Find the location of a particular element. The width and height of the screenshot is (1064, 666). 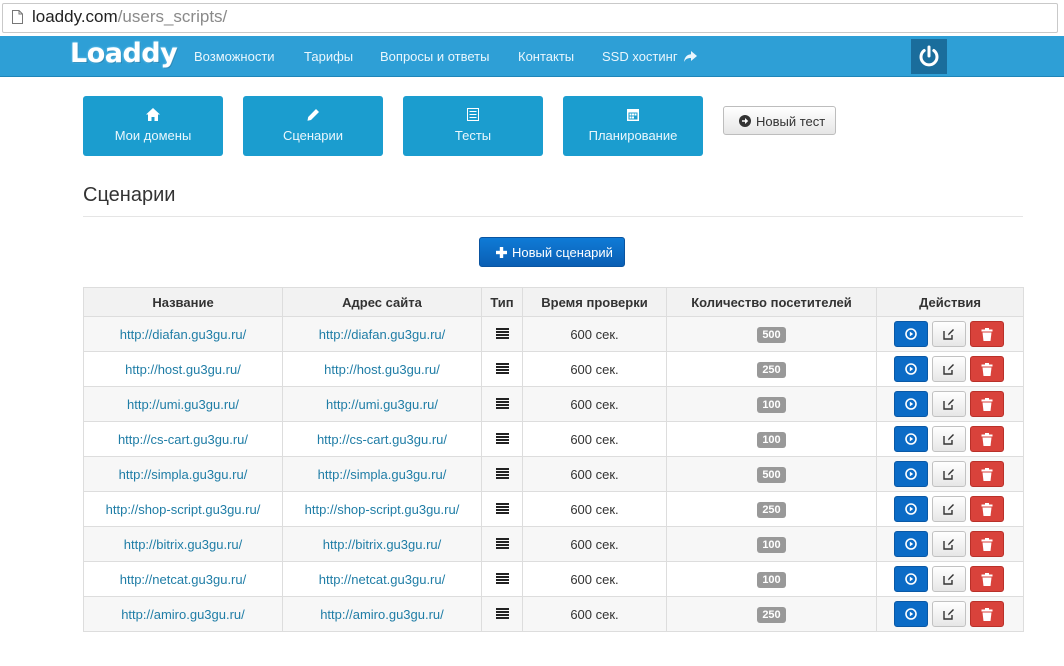

scenario-name-link: http://amiro.gu3gu.ru/ is located at coordinates (183, 614).